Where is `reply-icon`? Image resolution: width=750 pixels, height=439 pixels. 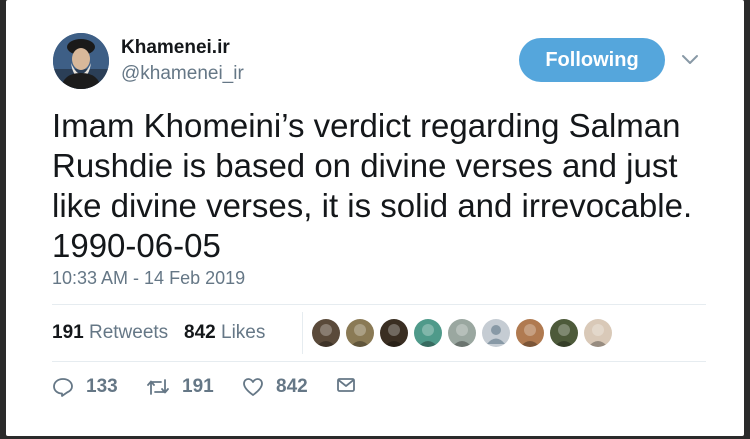
reply-icon is located at coordinates (63, 387).